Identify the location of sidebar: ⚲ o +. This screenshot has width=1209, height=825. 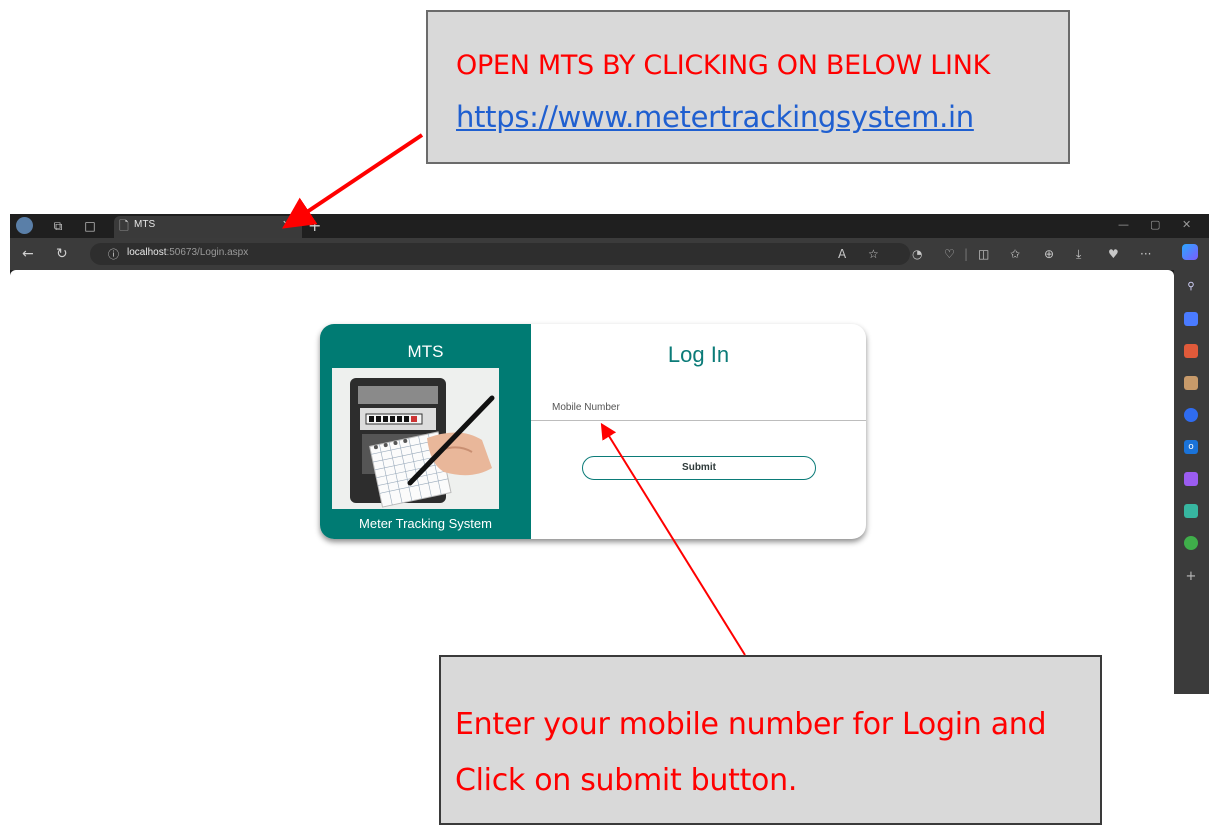
(1191, 482).